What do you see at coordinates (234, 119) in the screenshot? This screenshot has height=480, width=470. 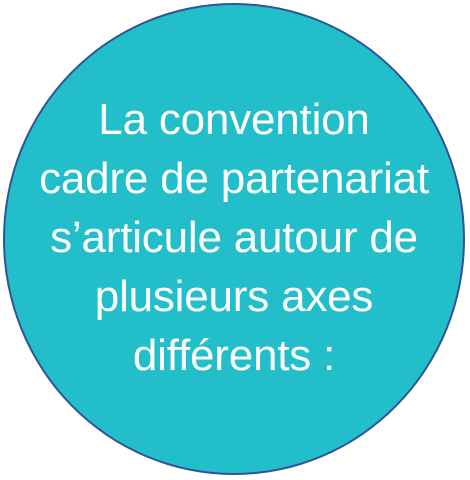 I see `text-line-1: La convention` at bounding box center [234, 119].